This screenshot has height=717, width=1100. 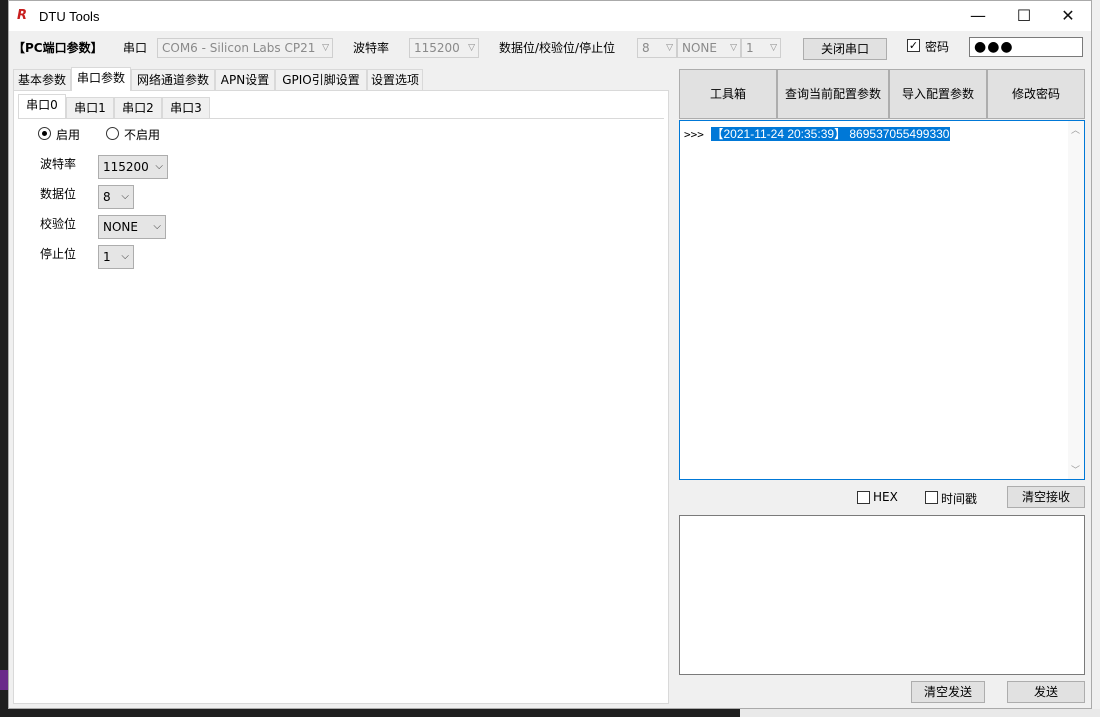 What do you see at coordinates (245, 79) in the screenshot?
I see `tab-apn-settings: APN设置` at bounding box center [245, 79].